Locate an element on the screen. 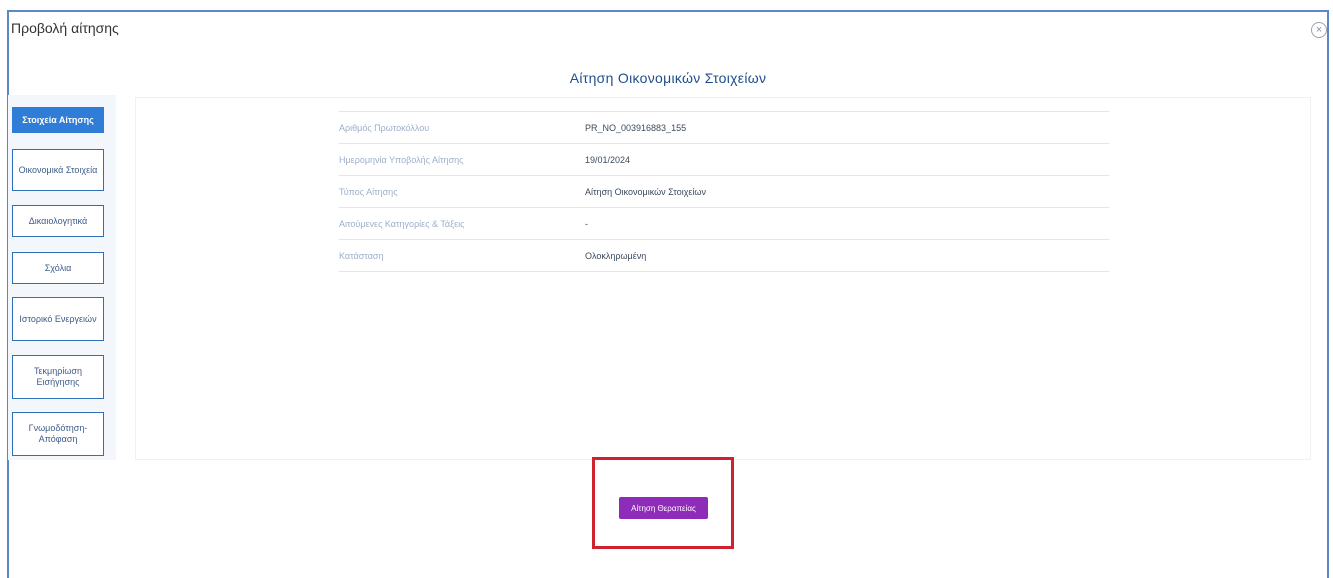 The width and height of the screenshot is (1333, 578). detail-label: Κατάσταση is located at coordinates (361, 255).